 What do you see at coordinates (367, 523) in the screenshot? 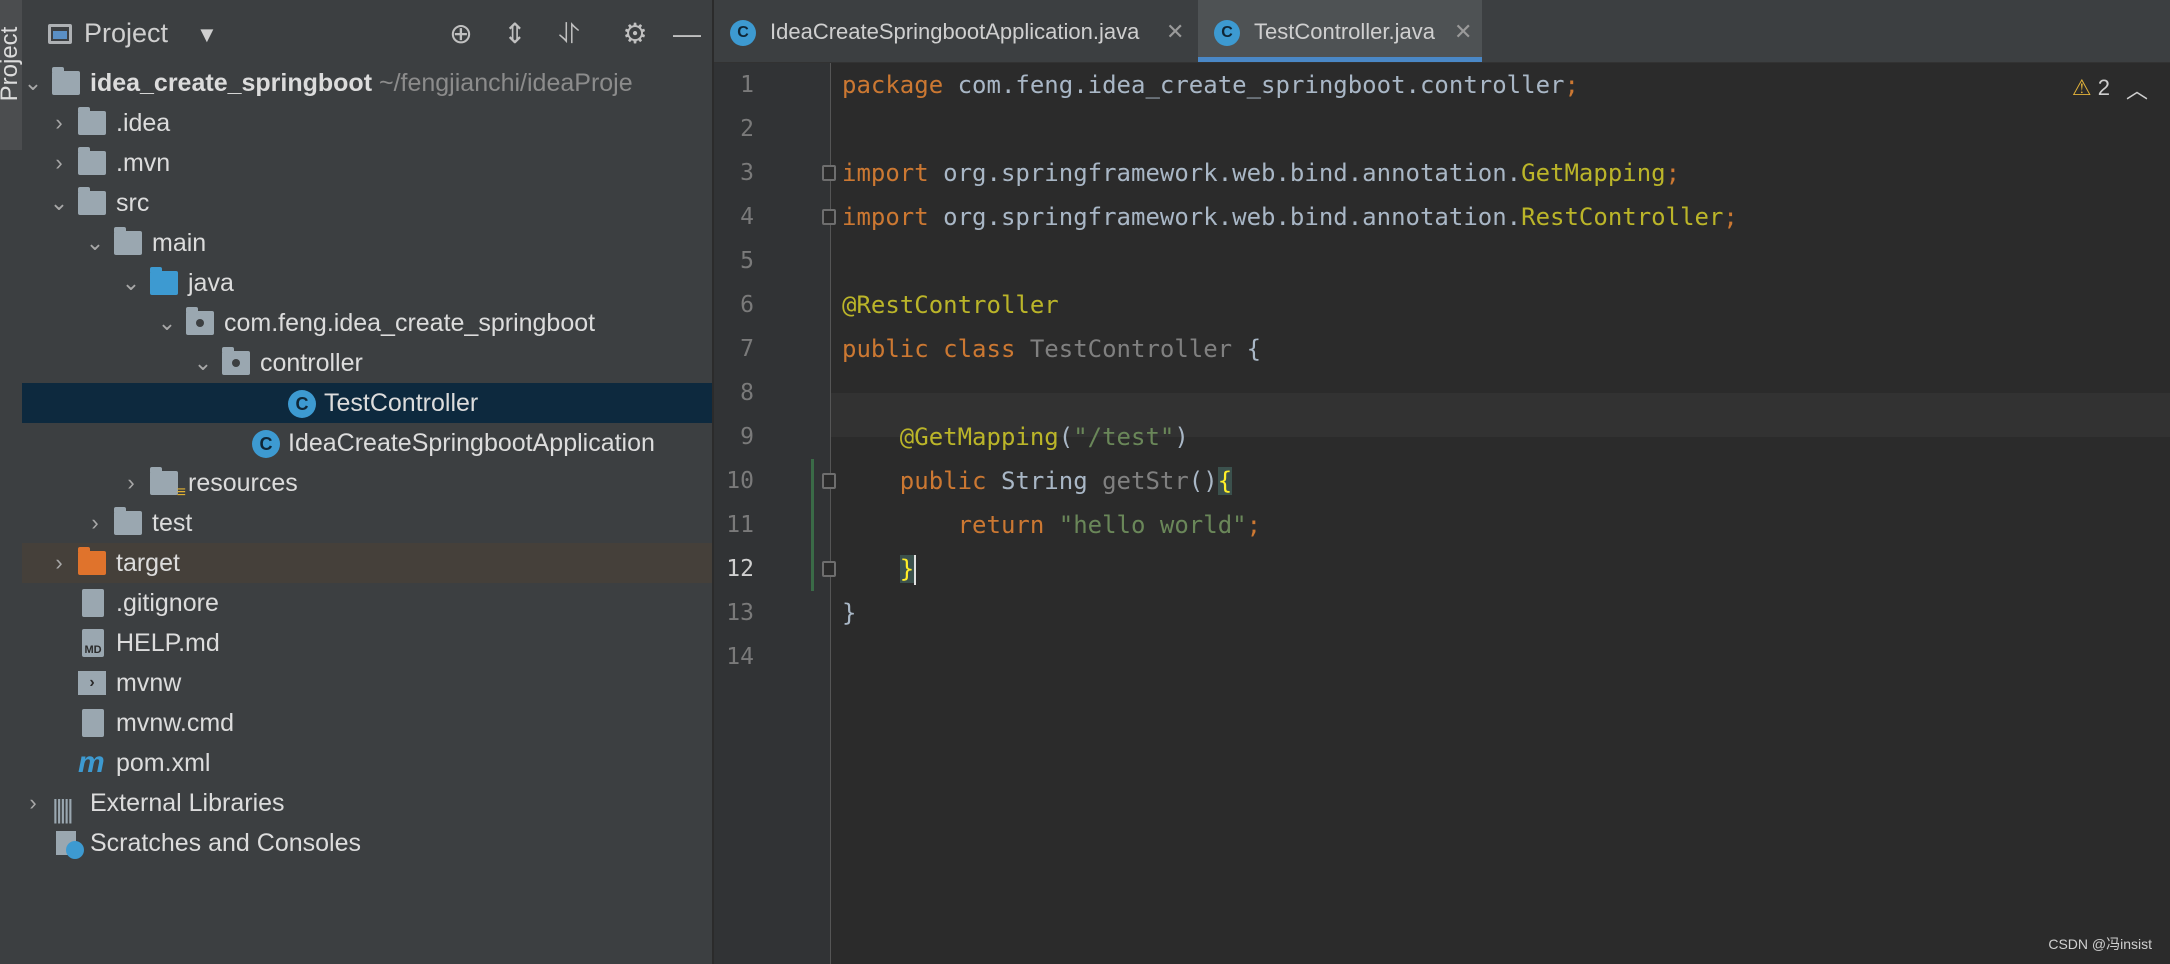
I see `tree-item-test: › test` at bounding box center [367, 523].